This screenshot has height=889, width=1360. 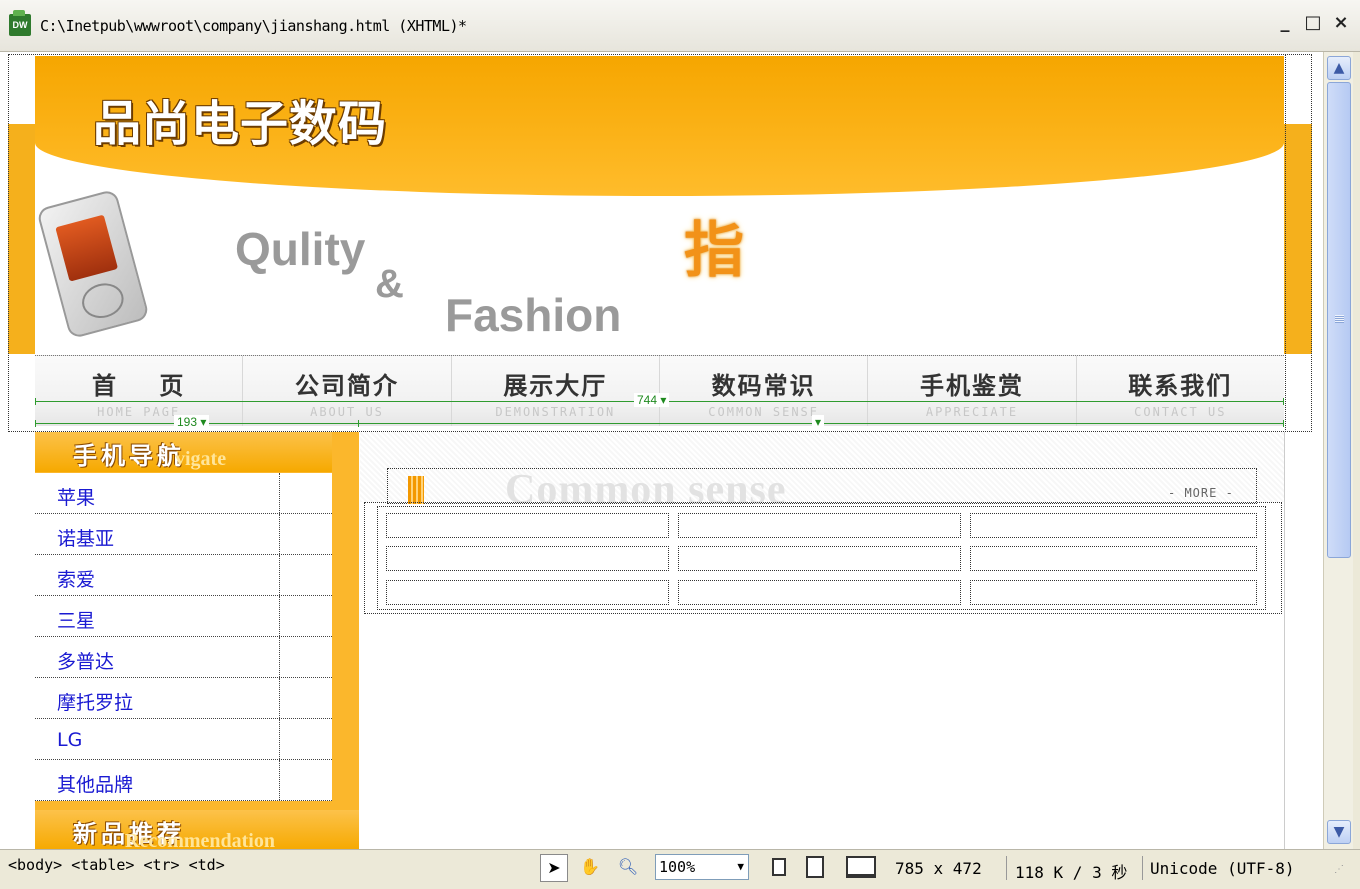 I want to click on close-button: ×, so click(x=1341, y=23).